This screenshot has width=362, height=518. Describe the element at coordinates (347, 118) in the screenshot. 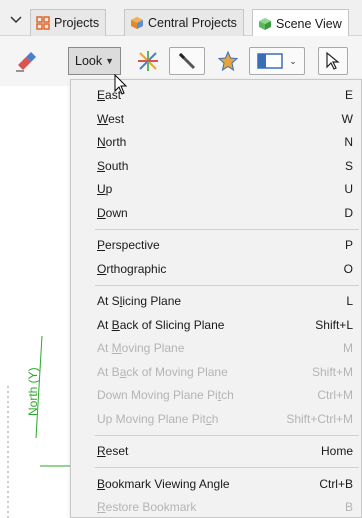

I see `menu-item-shortcut: W` at that location.